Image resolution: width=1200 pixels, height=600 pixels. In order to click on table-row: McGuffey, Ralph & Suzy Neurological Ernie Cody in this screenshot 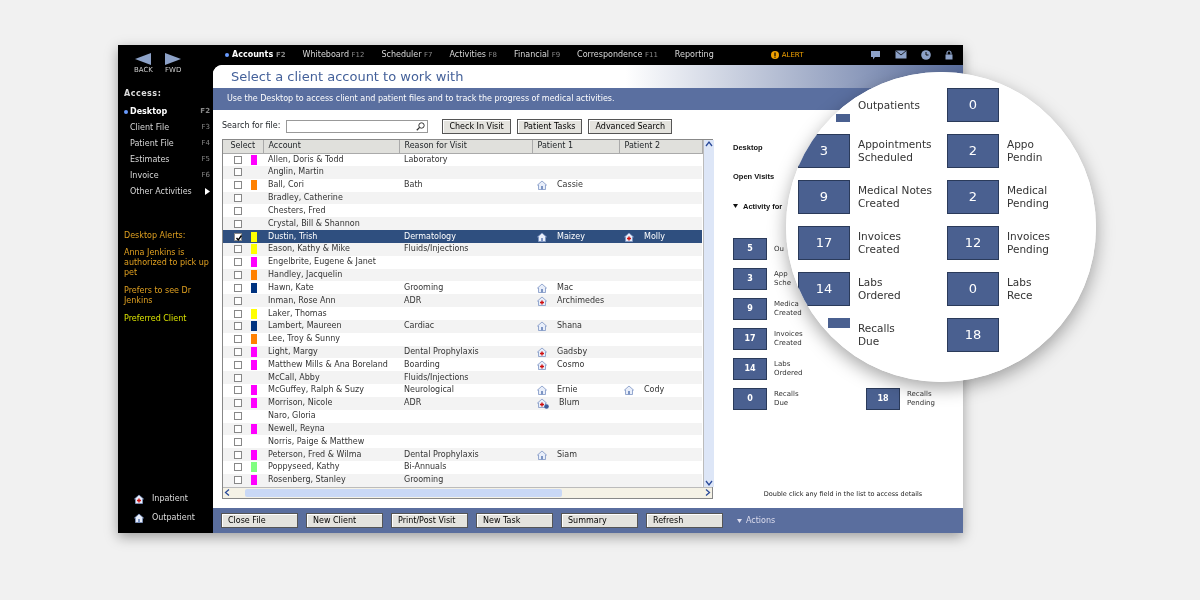, I will do `click(462, 390)`.